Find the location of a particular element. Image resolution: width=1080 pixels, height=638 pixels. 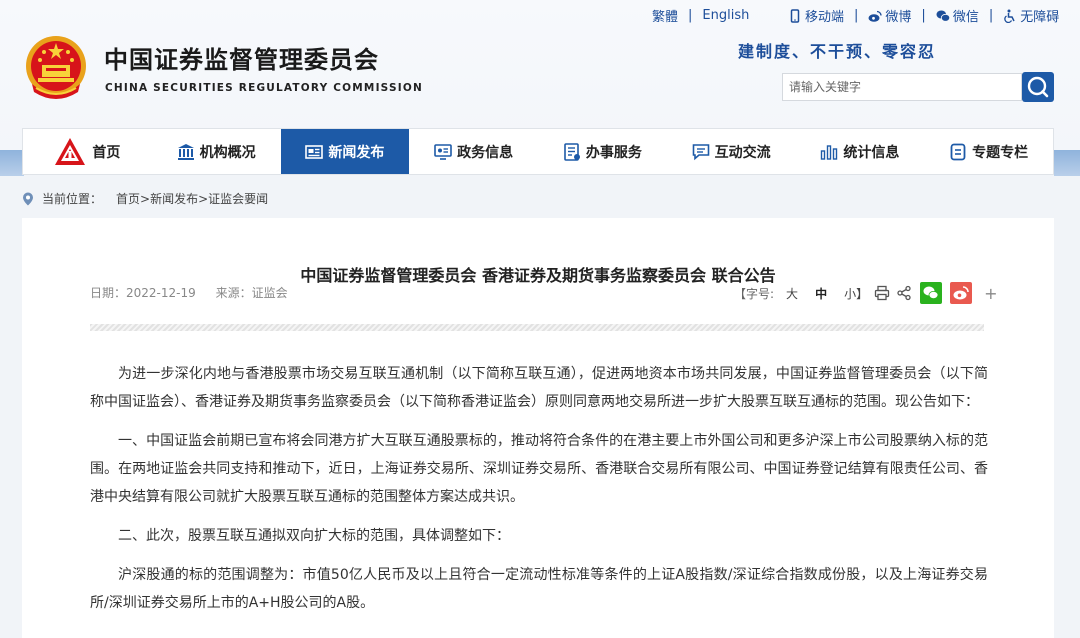

nav-item-about: 机构概况 is located at coordinates (216, 151).